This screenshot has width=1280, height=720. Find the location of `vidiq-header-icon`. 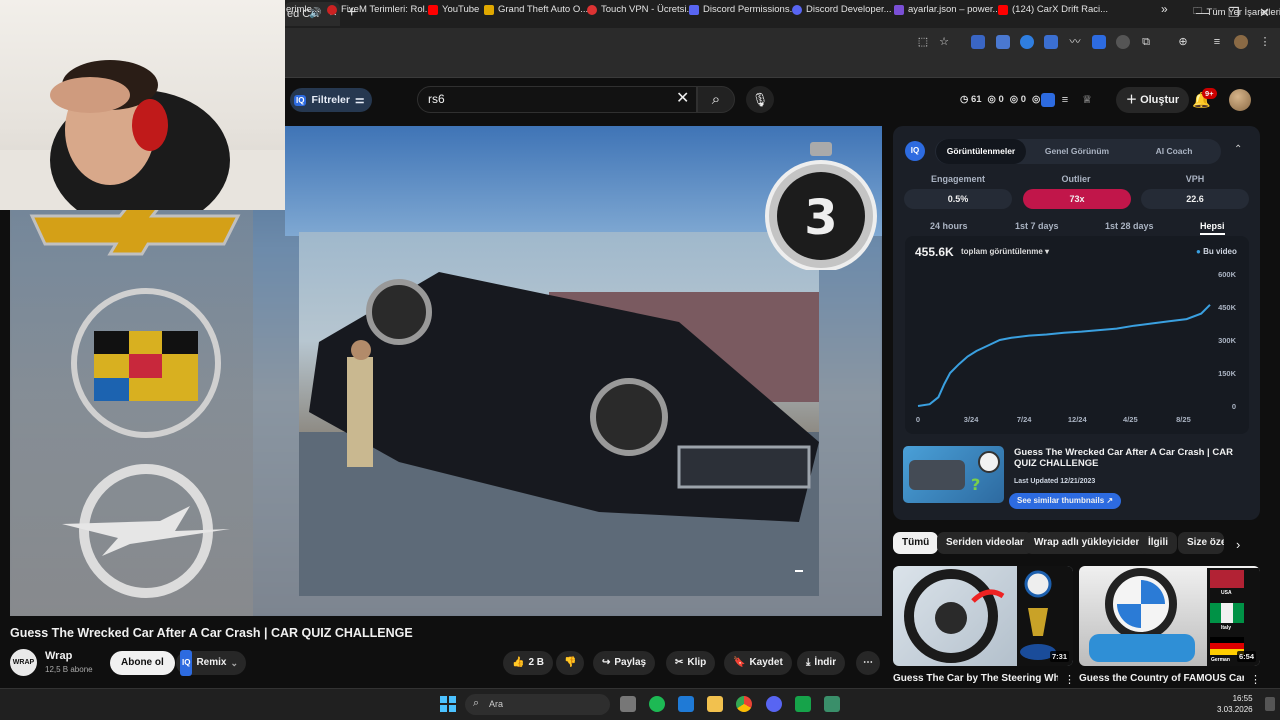

vidiq-header-icon is located at coordinates (1048, 100).